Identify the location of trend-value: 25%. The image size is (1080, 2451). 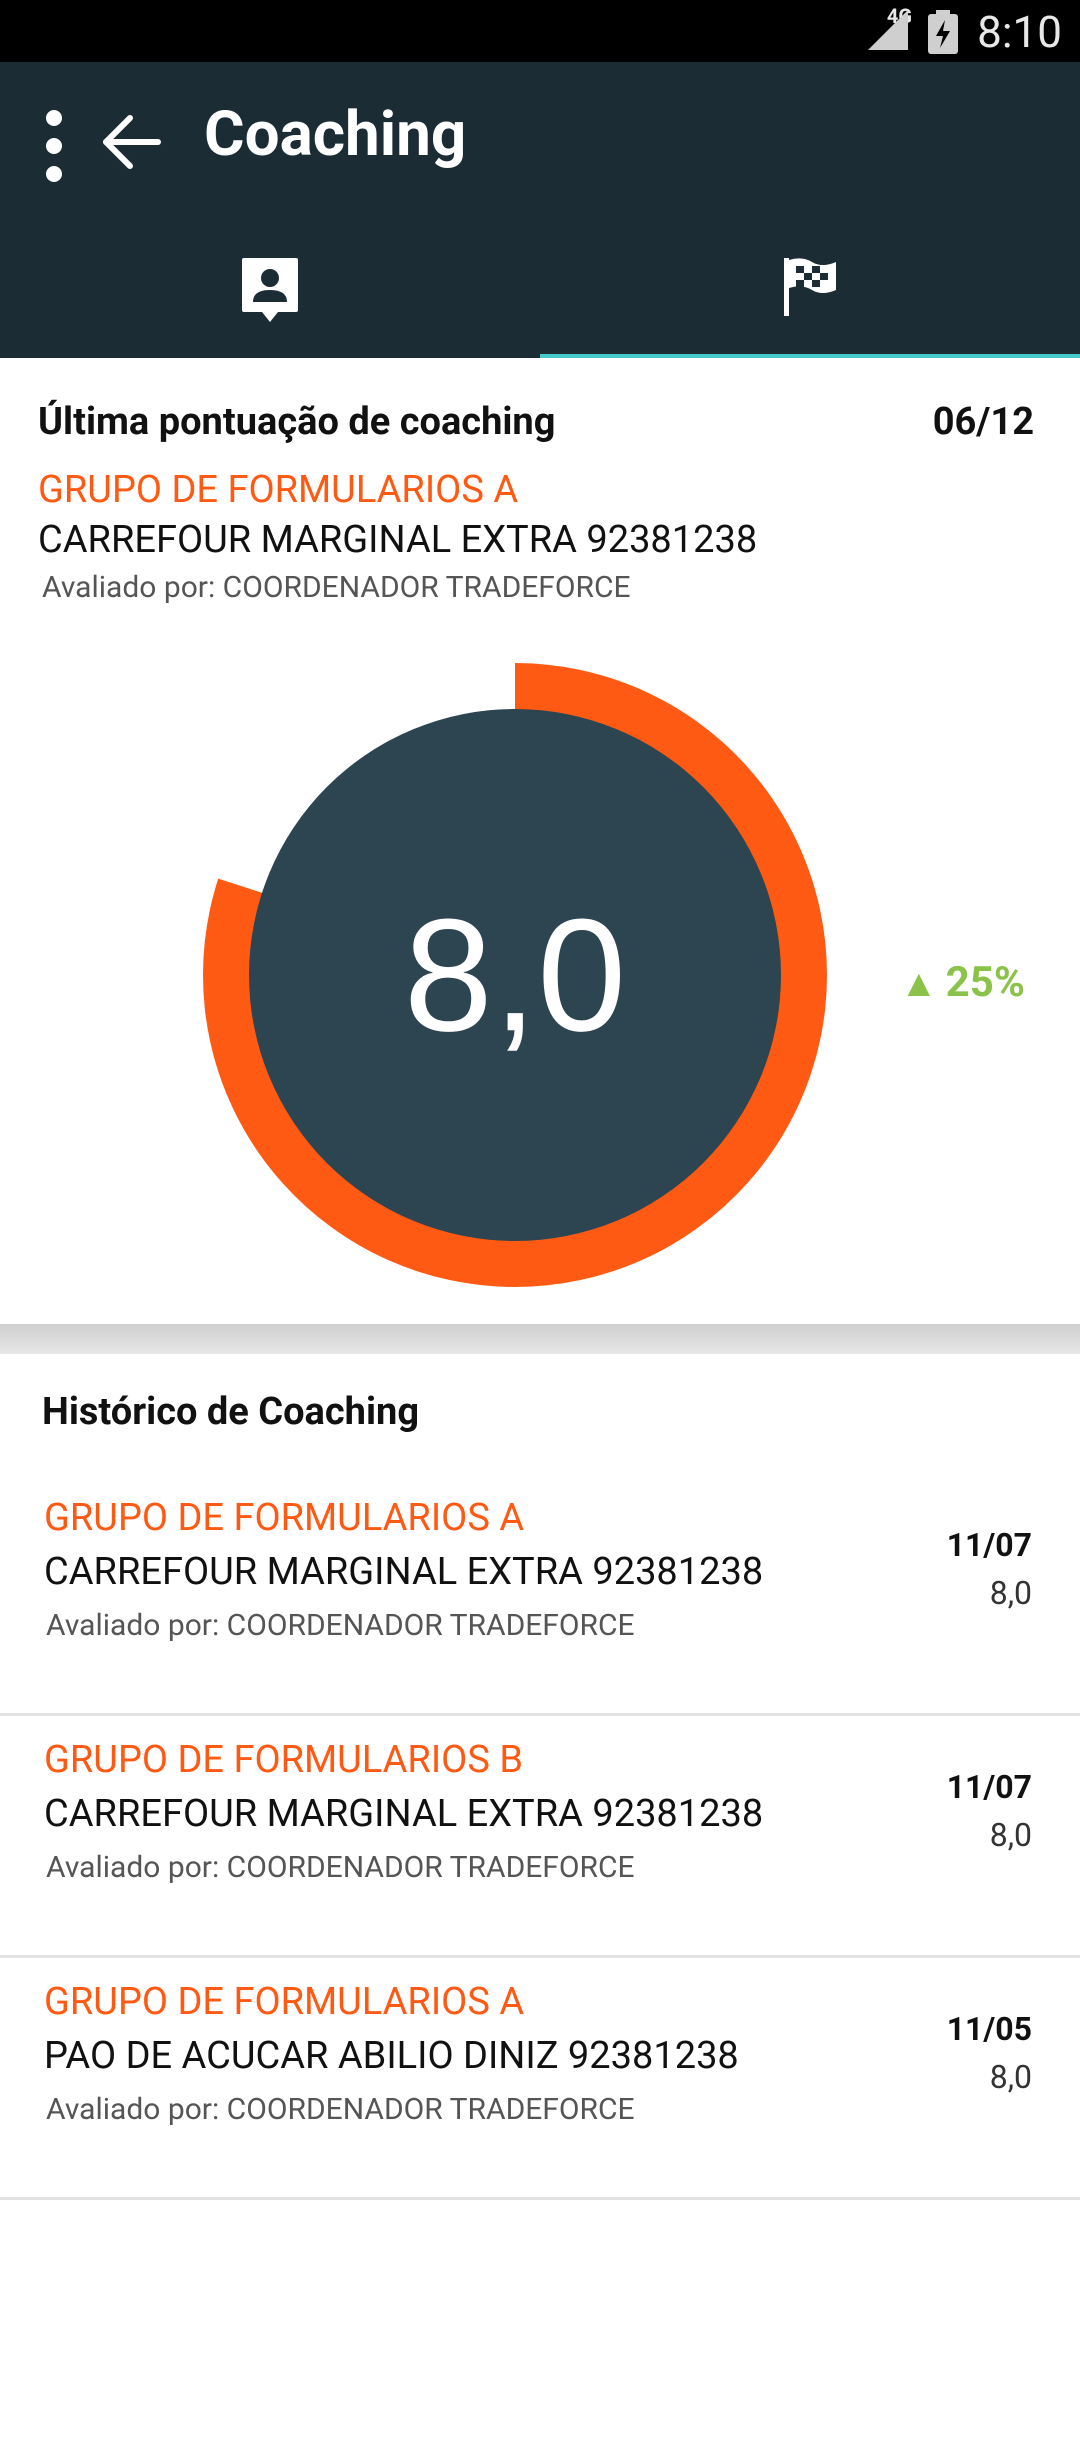
(985, 982).